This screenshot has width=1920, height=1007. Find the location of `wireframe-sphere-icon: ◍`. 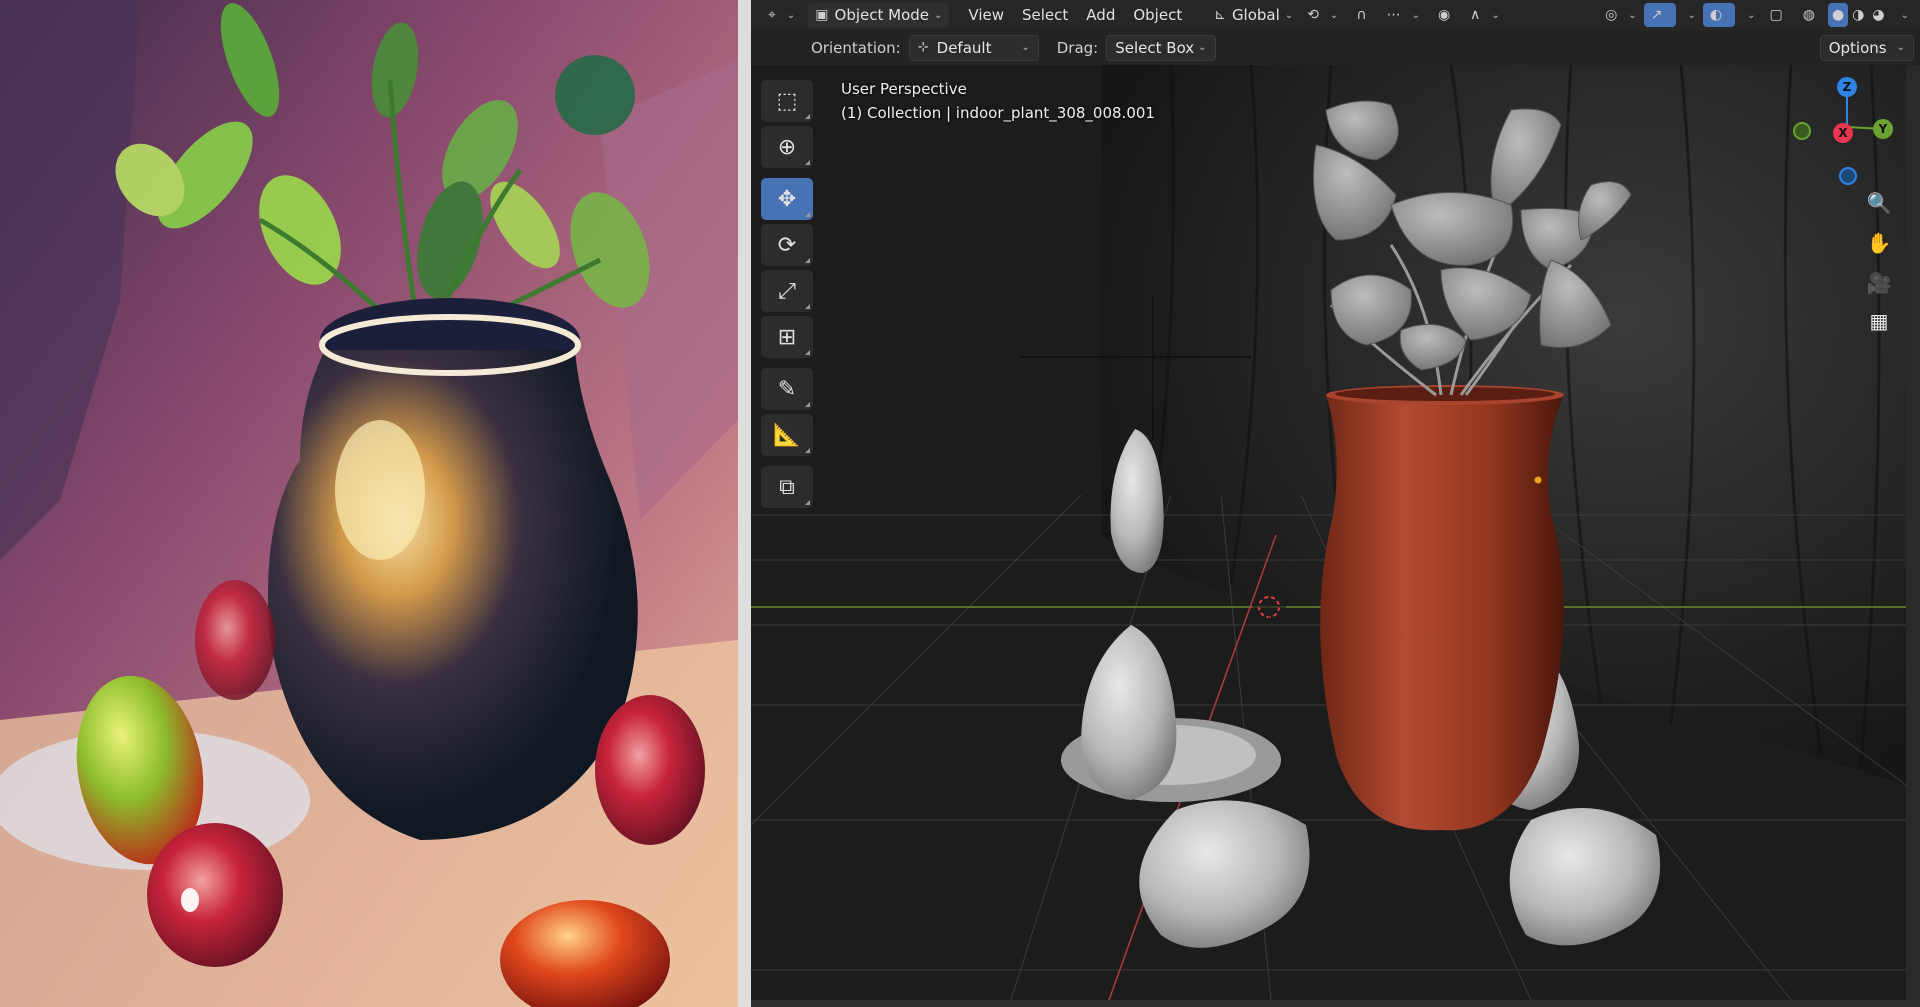

wireframe-sphere-icon: ◍ is located at coordinates (1808, 15).